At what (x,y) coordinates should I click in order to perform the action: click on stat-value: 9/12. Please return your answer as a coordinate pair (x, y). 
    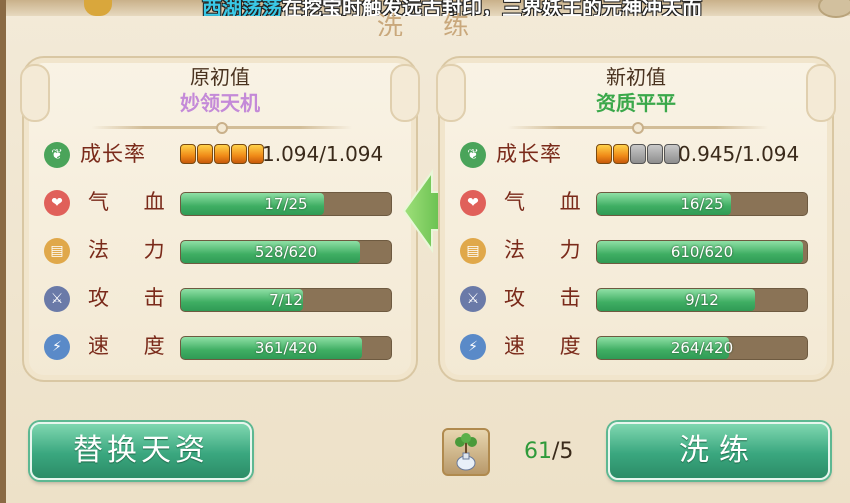
    Looking at the image, I should click on (702, 300).